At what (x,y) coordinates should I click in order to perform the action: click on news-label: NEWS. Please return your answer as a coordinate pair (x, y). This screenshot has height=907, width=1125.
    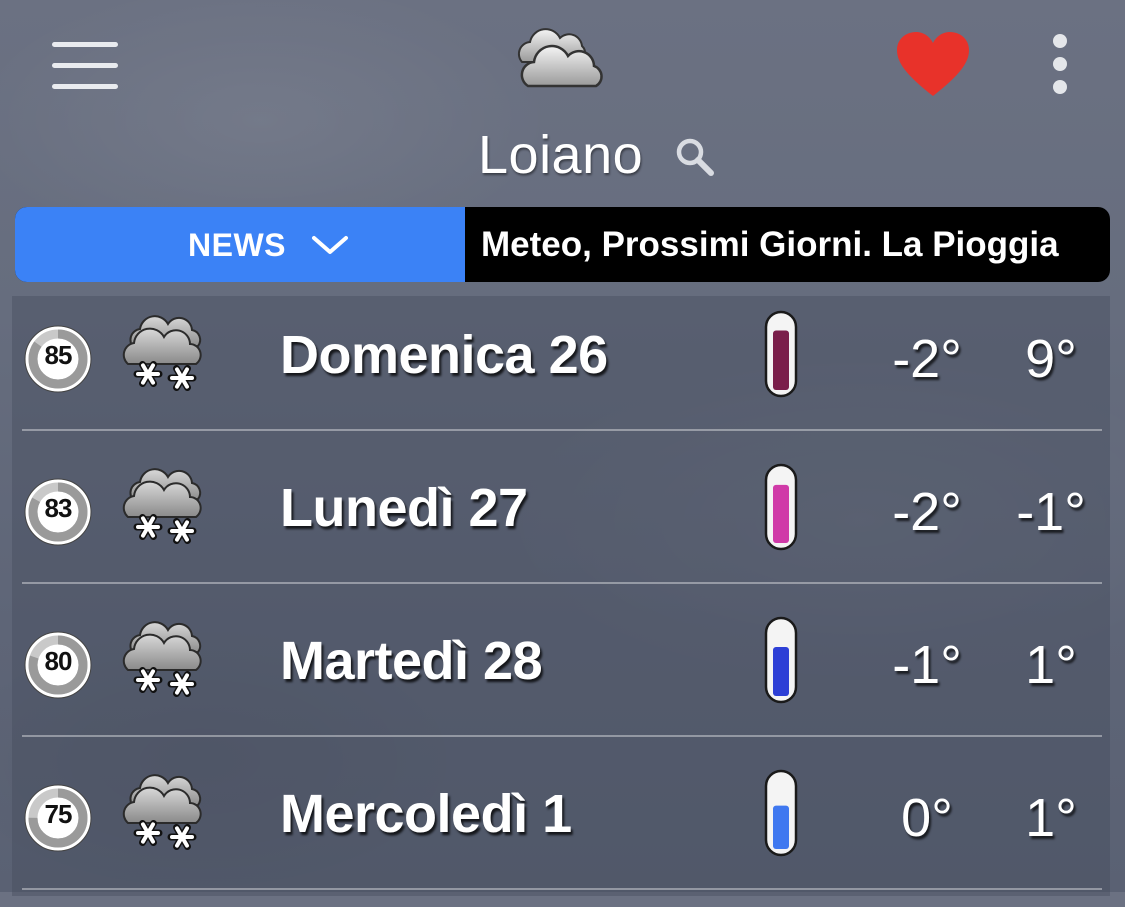
    Looking at the image, I should click on (237, 245).